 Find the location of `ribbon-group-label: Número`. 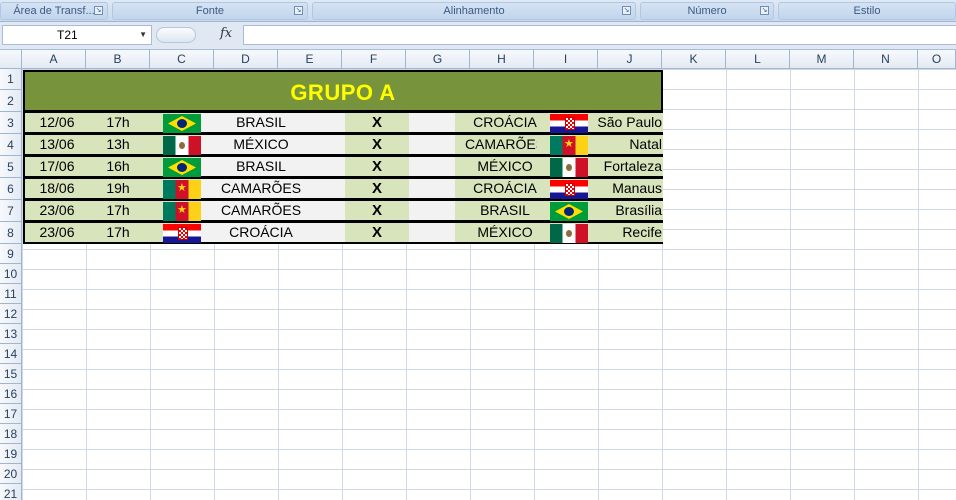

ribbon-group-label: Número is located at coordinates (707, 11).